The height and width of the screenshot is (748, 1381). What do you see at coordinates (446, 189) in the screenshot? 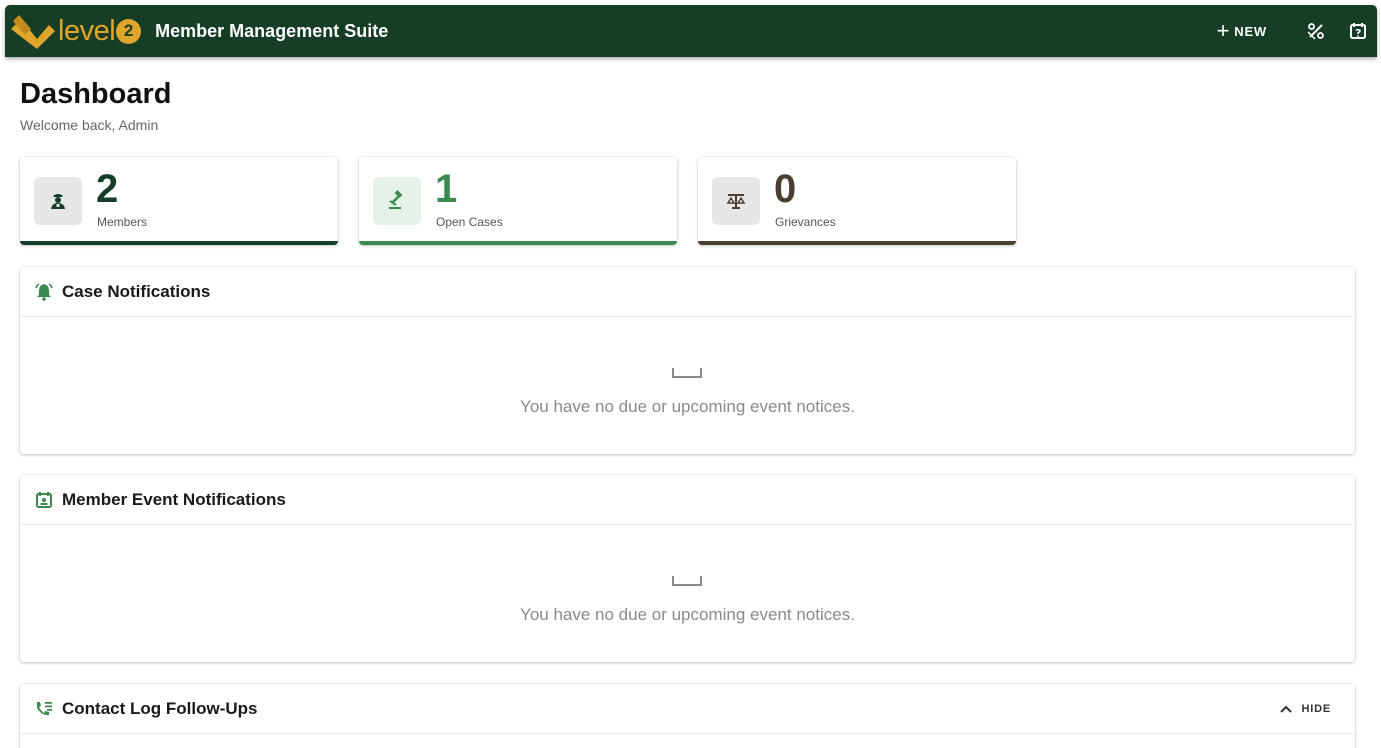
I see `stat-value: 1` at bounding box center [446, 189].